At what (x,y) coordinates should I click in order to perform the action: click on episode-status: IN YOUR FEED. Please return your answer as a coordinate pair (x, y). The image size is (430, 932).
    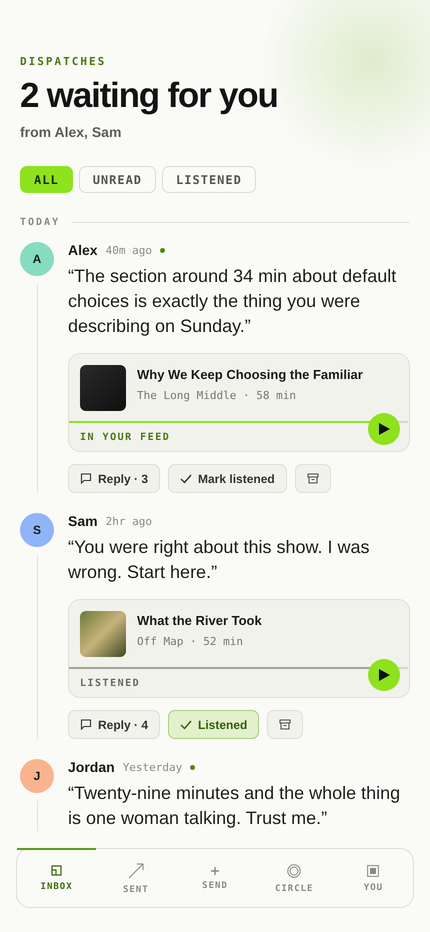
    Looking at the image, I should click on (125, 438).